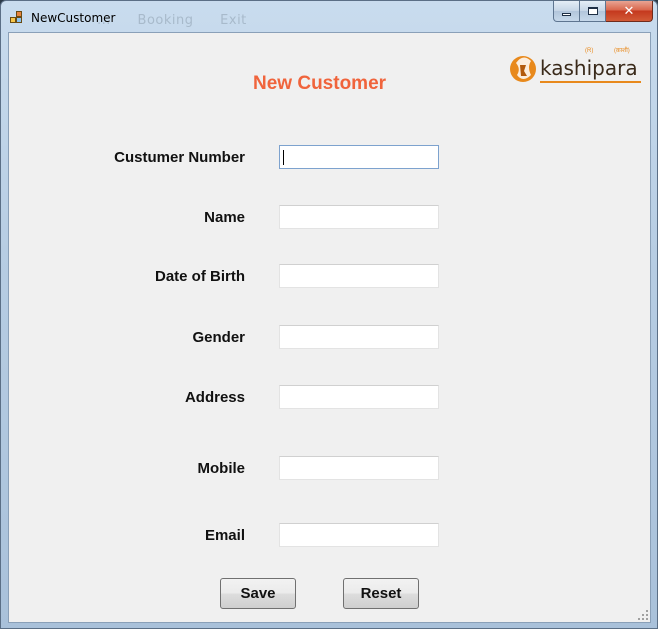 The image size is (658, 629). What do you see at coordinates (172, 20) in the screenshot?
I see `background-menu-ghost: ... Booking Exit` at bounding box center [172, 20].